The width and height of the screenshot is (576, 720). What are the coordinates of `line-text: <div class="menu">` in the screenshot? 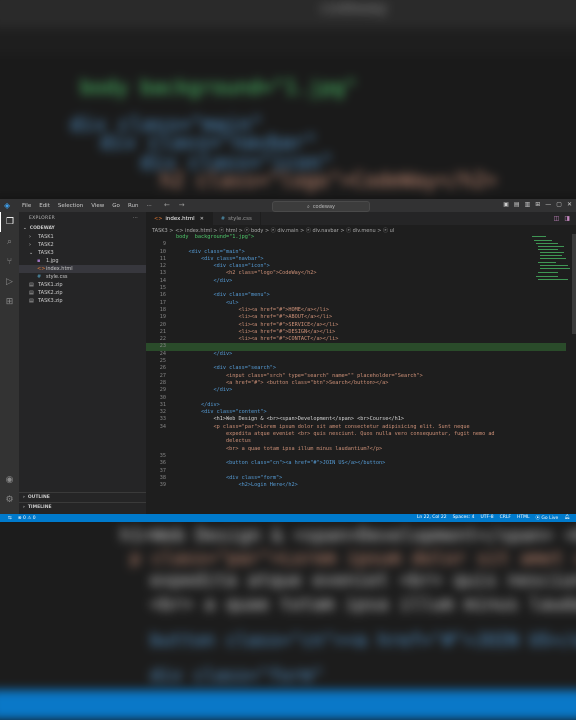 It's located at (223, 295).